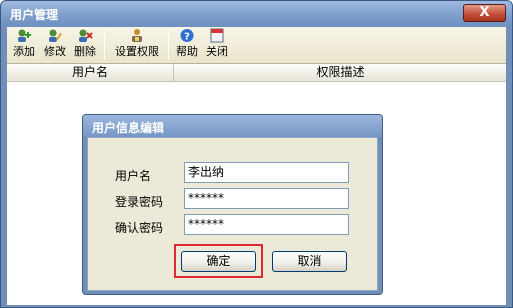 This screenshot has width=513, height=308. Describe the element at coordinates (137, 35) in the screenshot. I see `permission-icon` at that location.